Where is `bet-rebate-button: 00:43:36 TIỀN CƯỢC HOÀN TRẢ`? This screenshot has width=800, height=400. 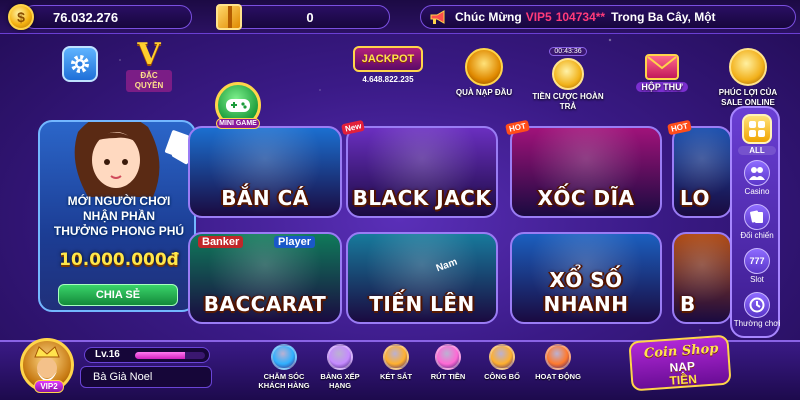 bet-rebate-button: 00:43:36 TIỀN CƯỢC HOÀN TRẢ is located at coordinates (568, 76).